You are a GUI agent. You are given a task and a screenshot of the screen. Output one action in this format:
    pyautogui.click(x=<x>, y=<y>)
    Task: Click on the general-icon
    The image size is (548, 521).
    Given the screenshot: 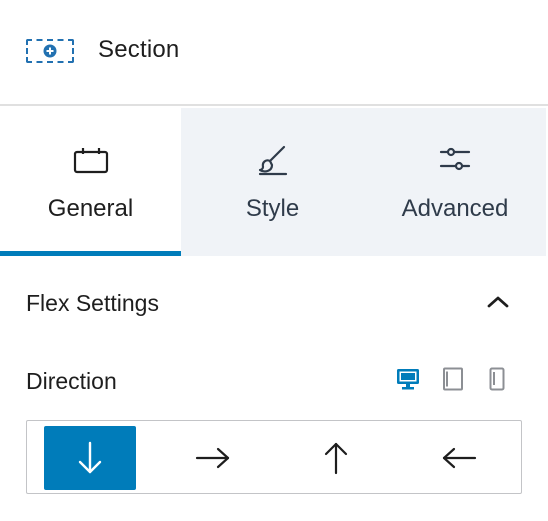 What is the action you would take?
    pyautogui.click(x=91, y=160)
    